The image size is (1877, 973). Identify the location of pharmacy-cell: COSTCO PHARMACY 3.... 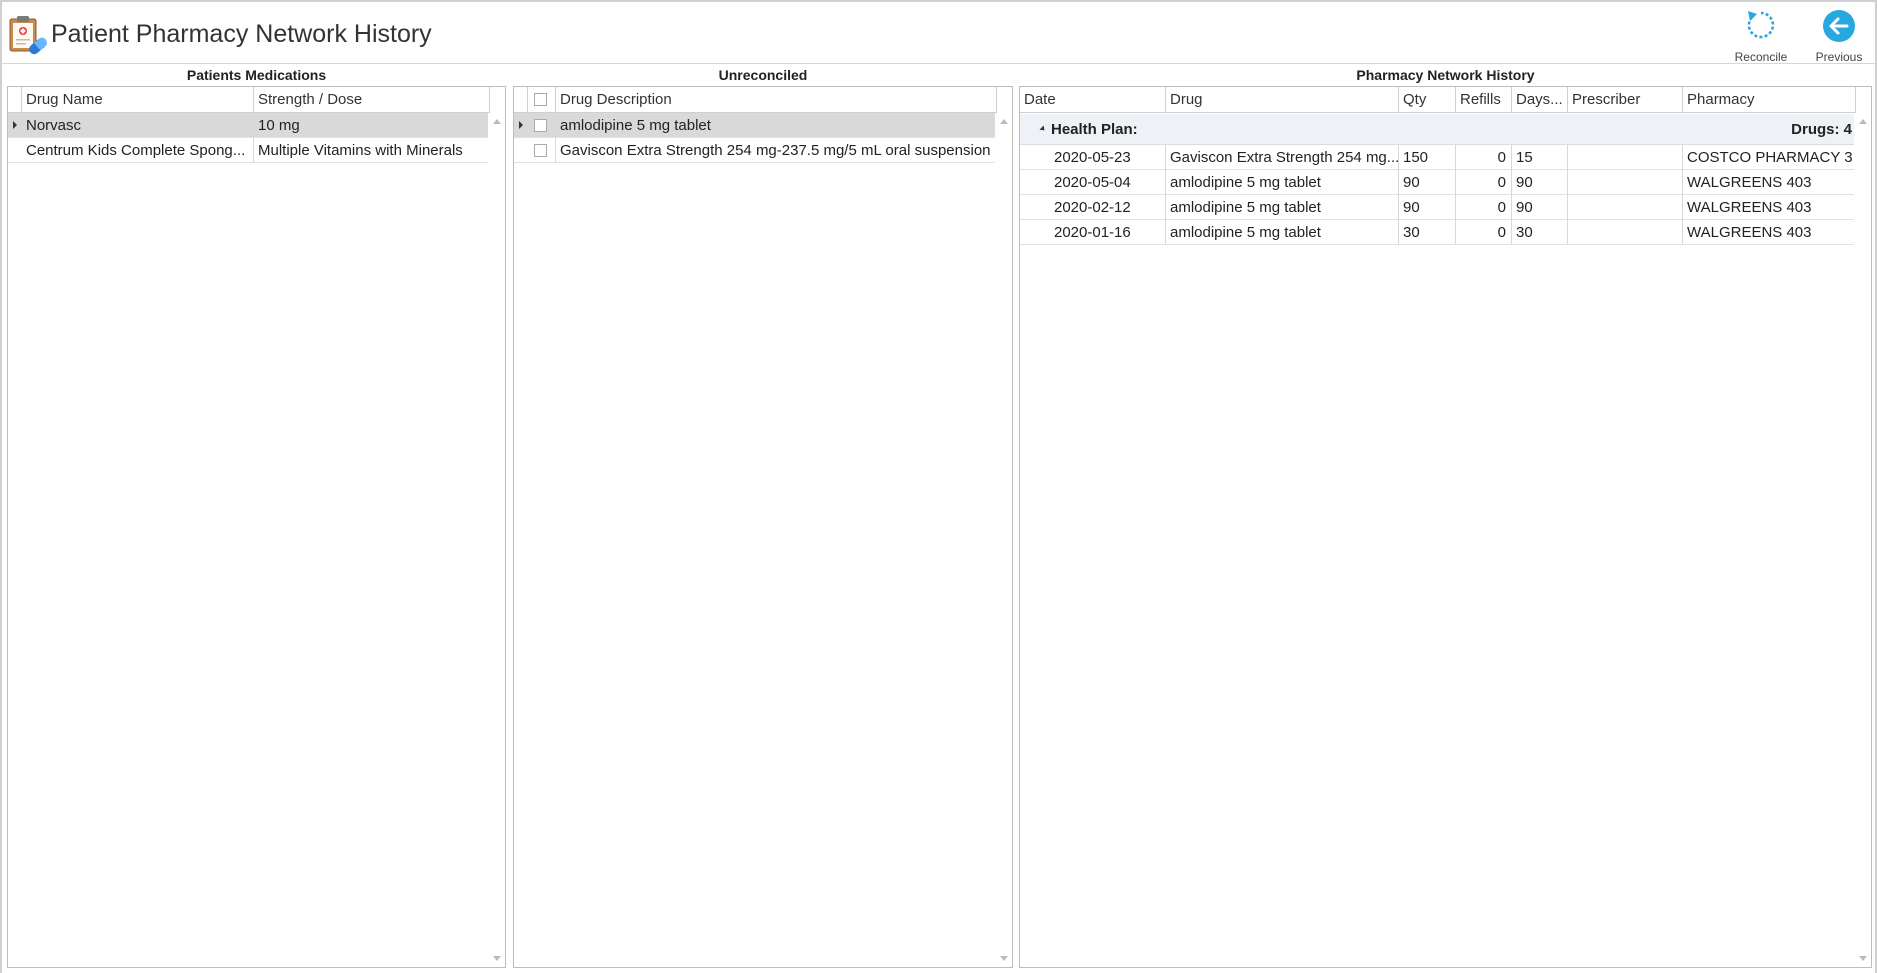
(1769, 157).